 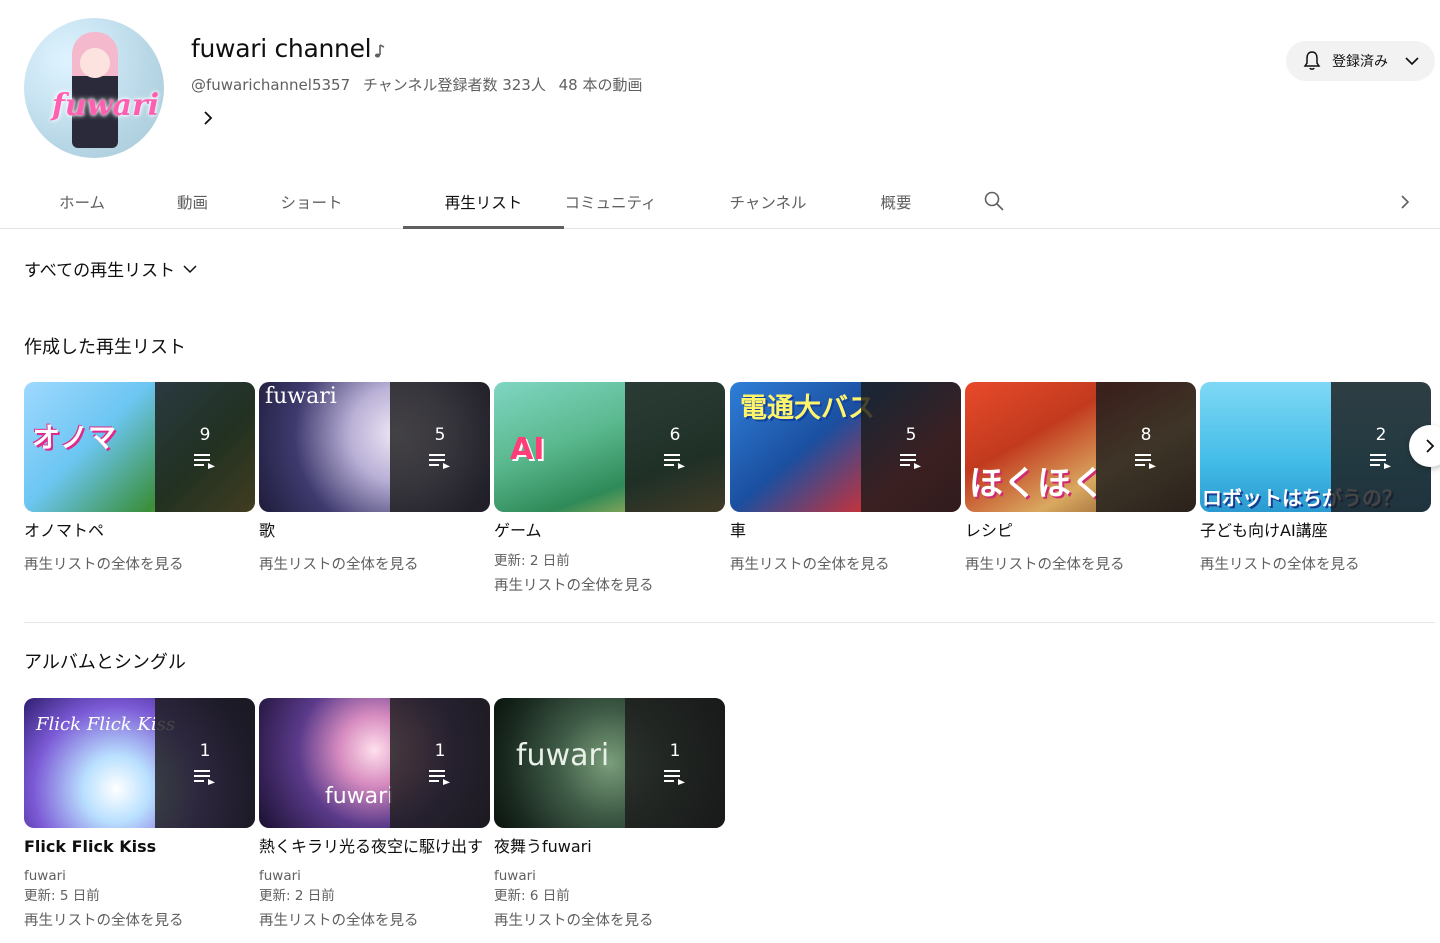 I want to click on tab-community: コミュニティ, so click(x=610, y=202).